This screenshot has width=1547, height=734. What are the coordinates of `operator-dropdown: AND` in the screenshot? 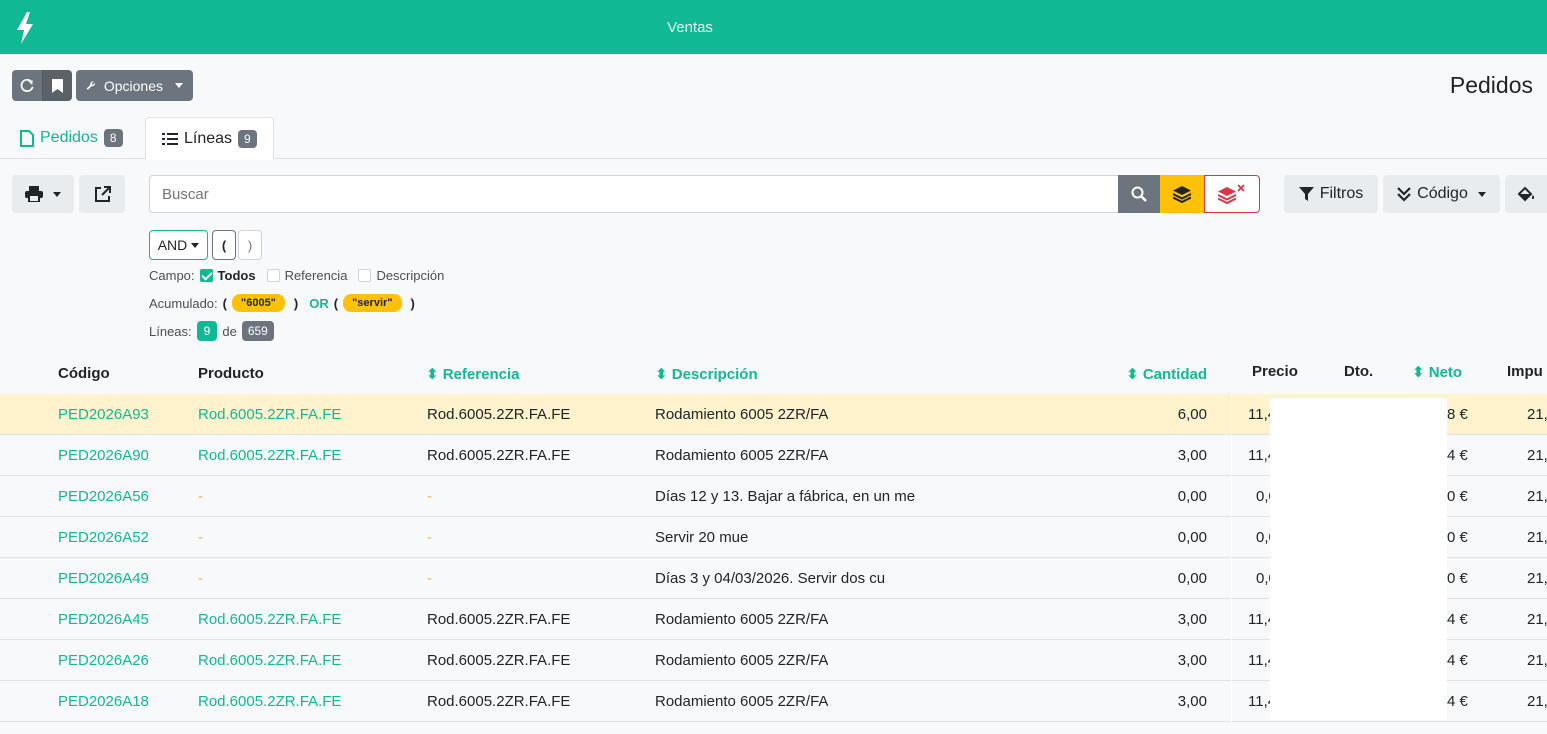 It's located at (178, 245).